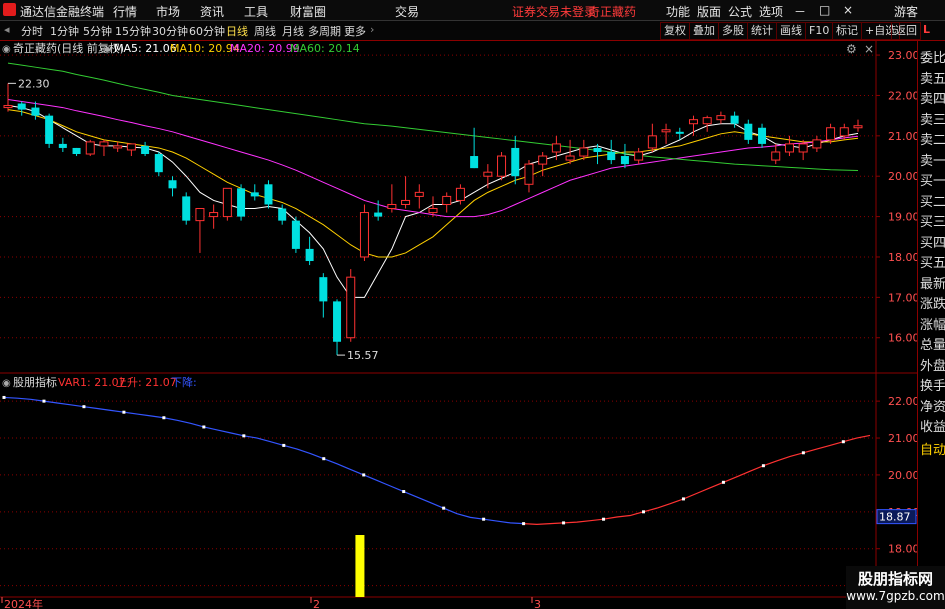  I want to click on adjust-button: 复权, so click(675, 31).